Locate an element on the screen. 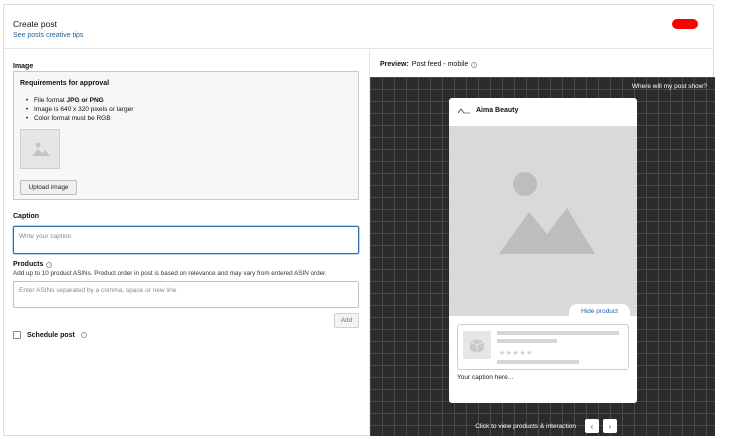 This screenshot has height=439, width=750. brand-row: Aima Beauty is located at coordinates (487, 110).